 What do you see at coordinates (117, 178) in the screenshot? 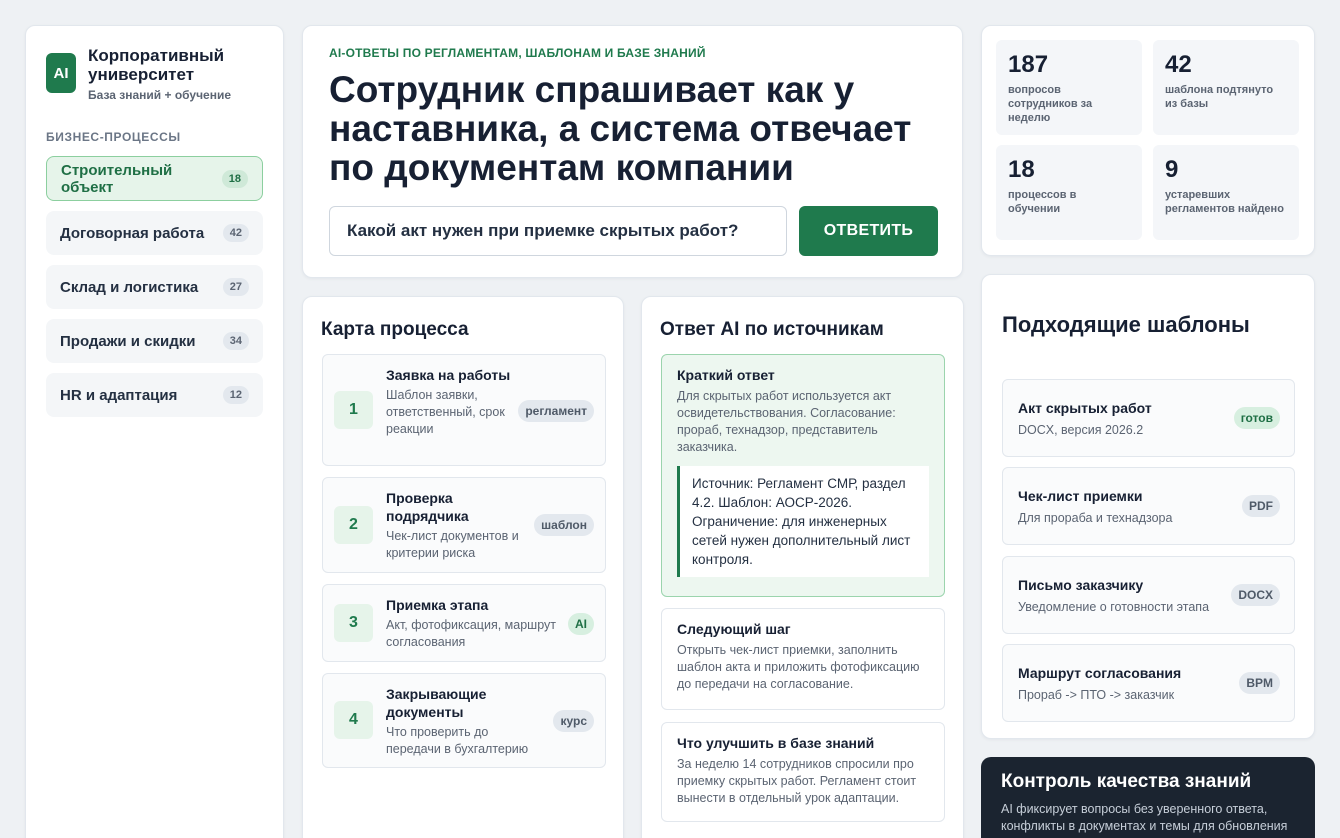
I see `sidebar-item-label: Строительный объект` at bounding box center [117, 178].